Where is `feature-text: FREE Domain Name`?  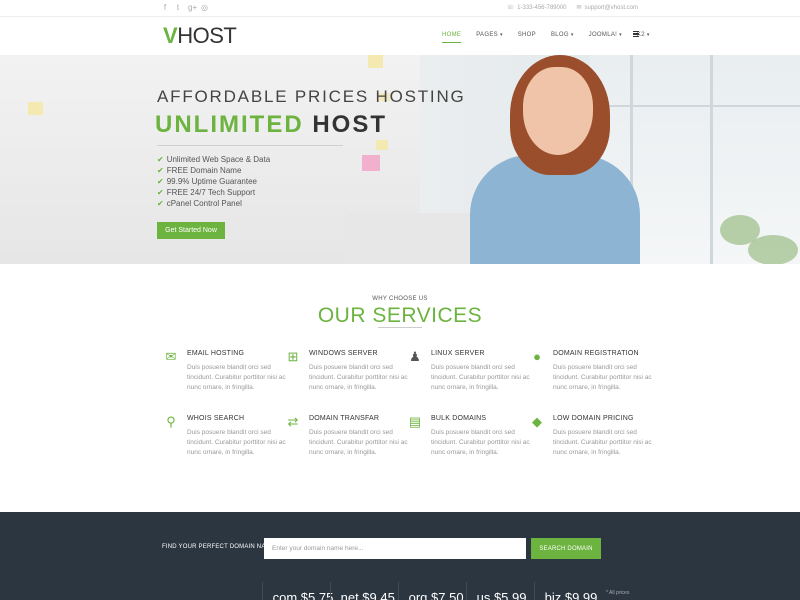 feature-text: FREE Domain Name is located at coordinates (204, 170).